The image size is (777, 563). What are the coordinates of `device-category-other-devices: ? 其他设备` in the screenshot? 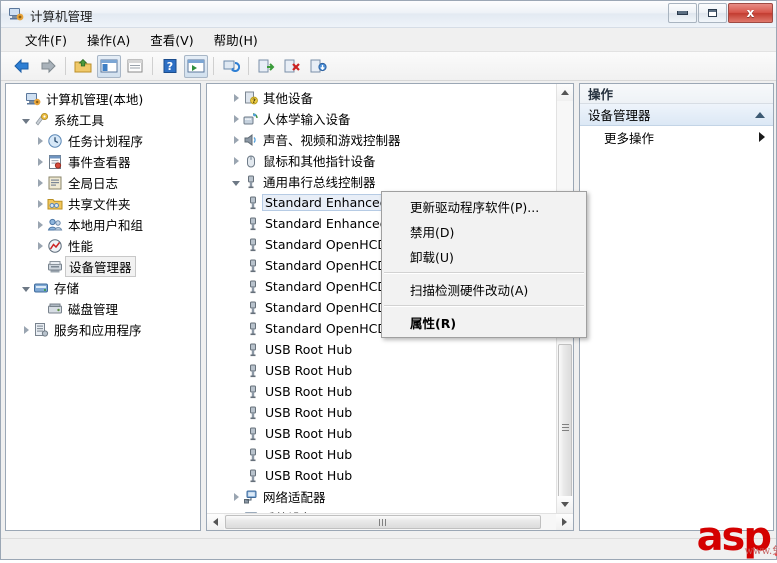 It's located at (381, 97).